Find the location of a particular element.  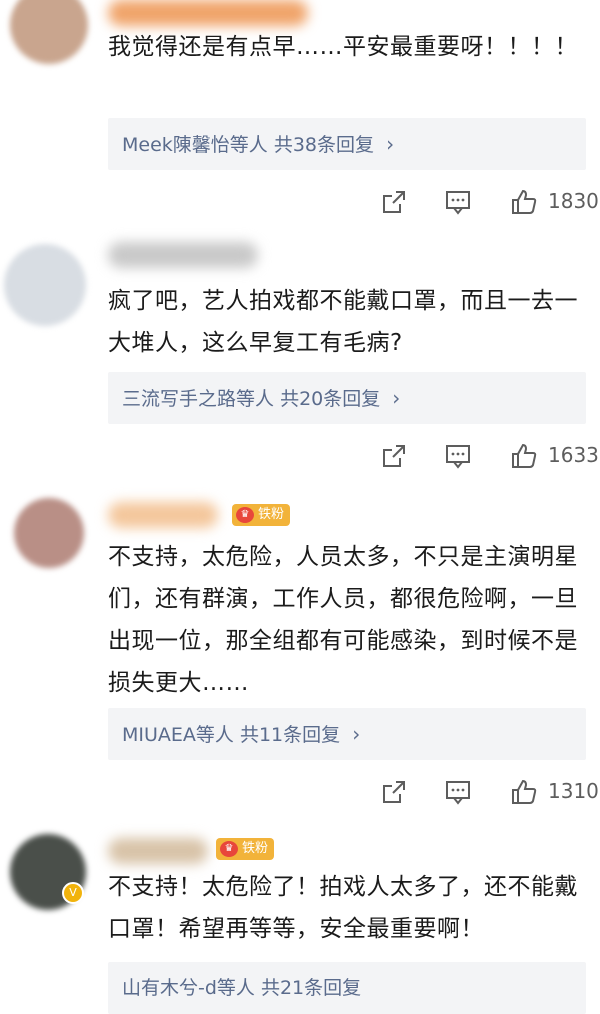

comment-text: 不支持！太危险了！拍戏人太多了，还不能戴口罩！希望再等等，安全最重要啊！ is located at coordinates (343, 908).